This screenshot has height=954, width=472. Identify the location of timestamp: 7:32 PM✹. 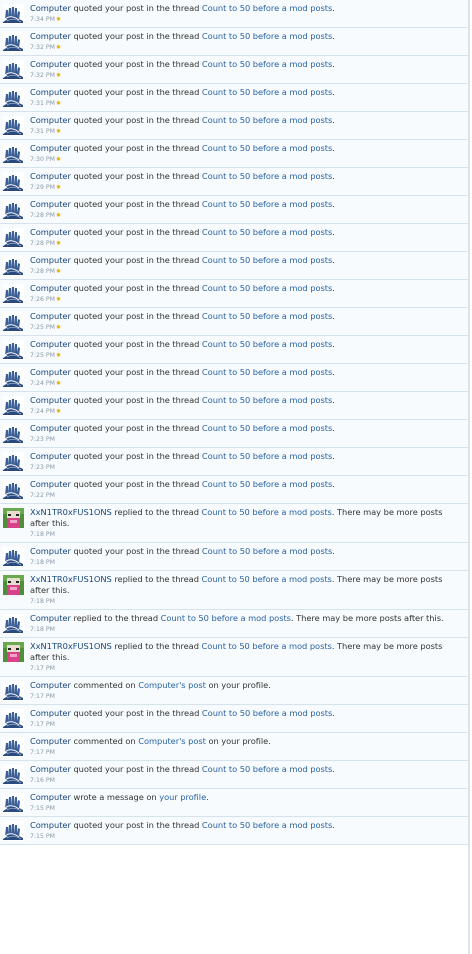
(247, 76).